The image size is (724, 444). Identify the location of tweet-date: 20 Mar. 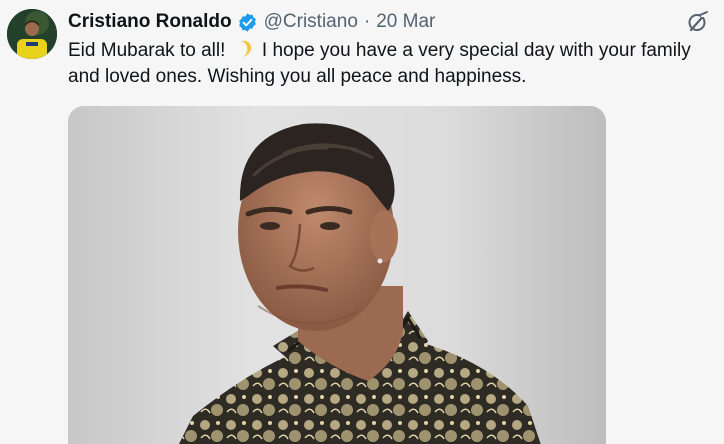
(405, 22).